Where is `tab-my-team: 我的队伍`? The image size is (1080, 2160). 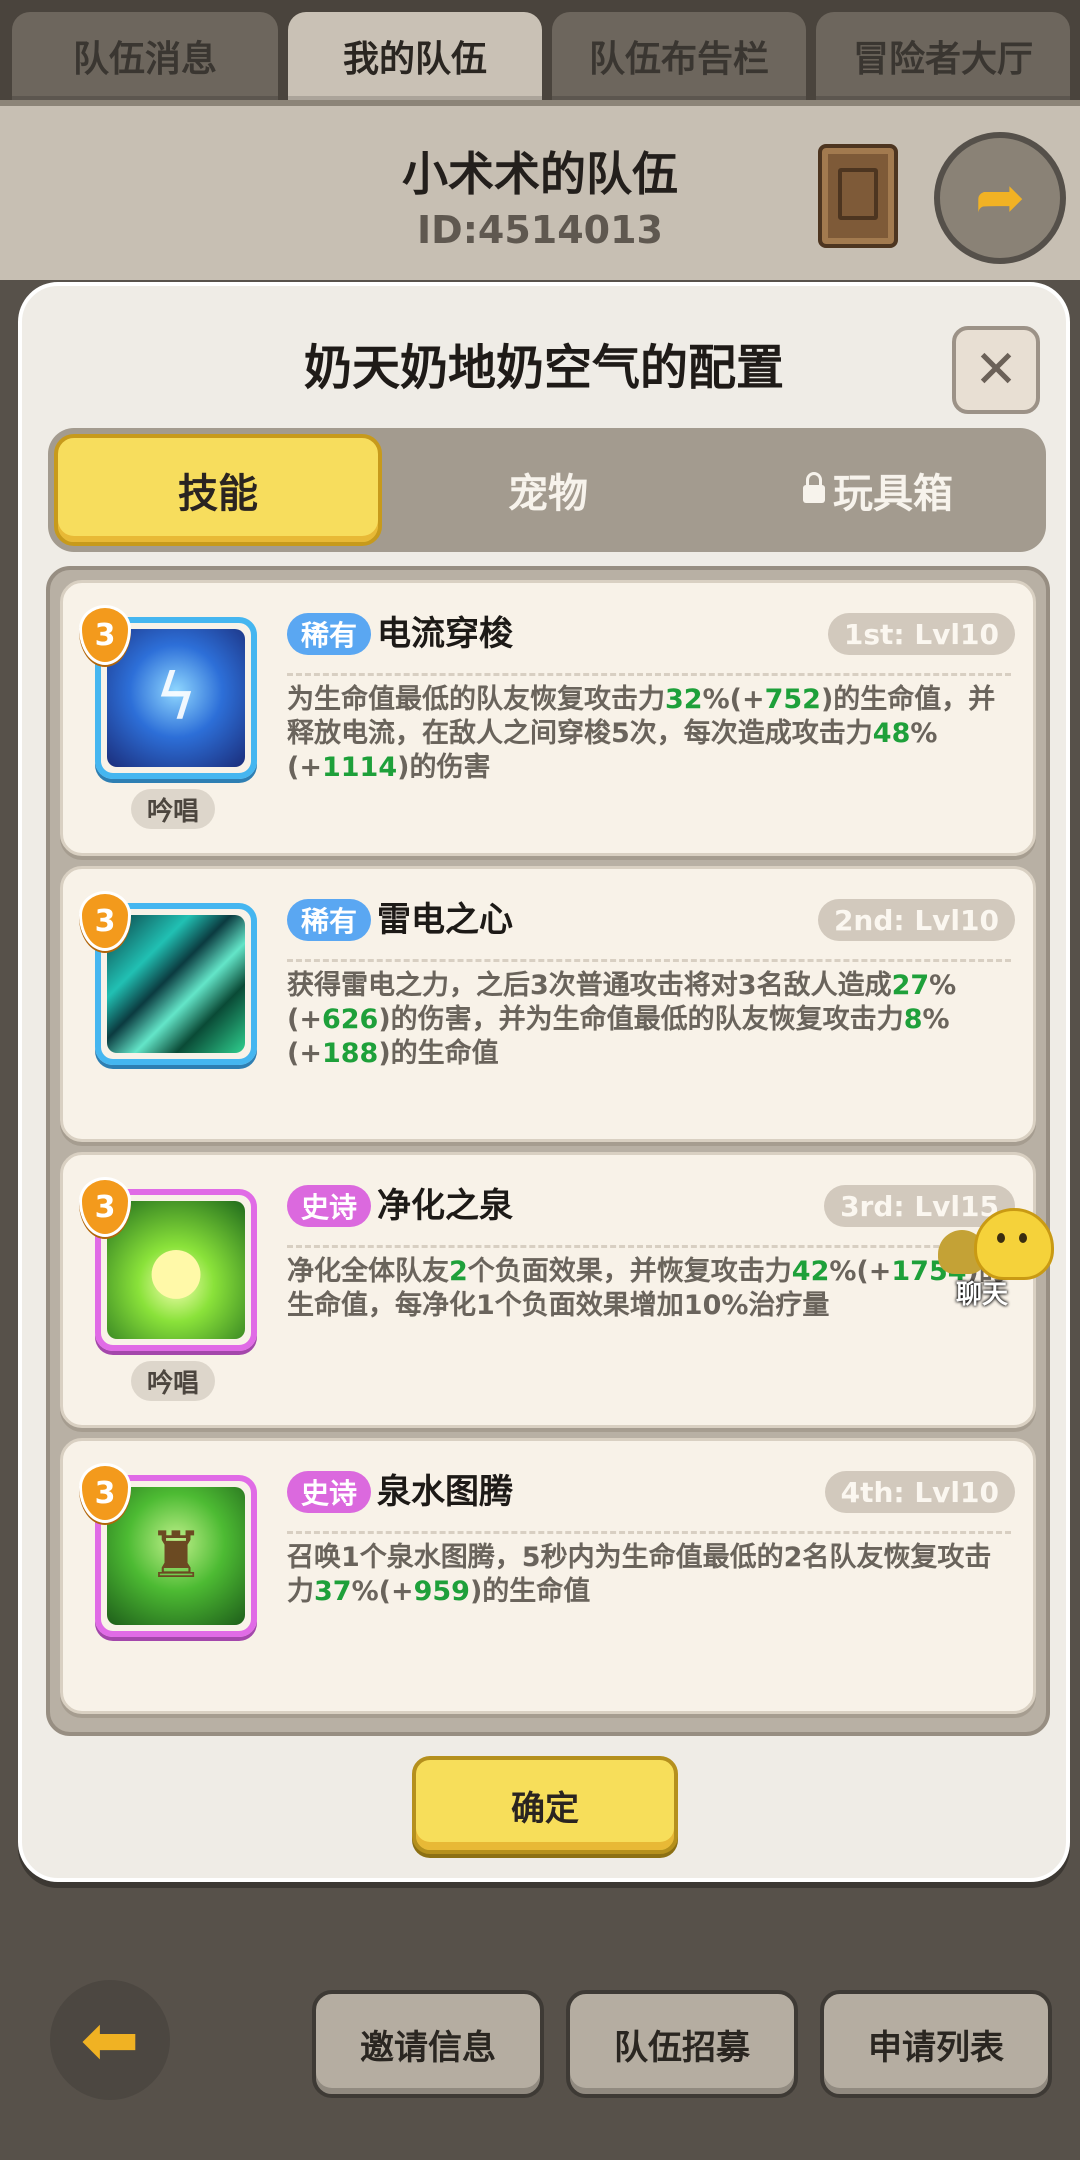 tab-my-team: 我的队伍 is located at coordinates (415, 56).